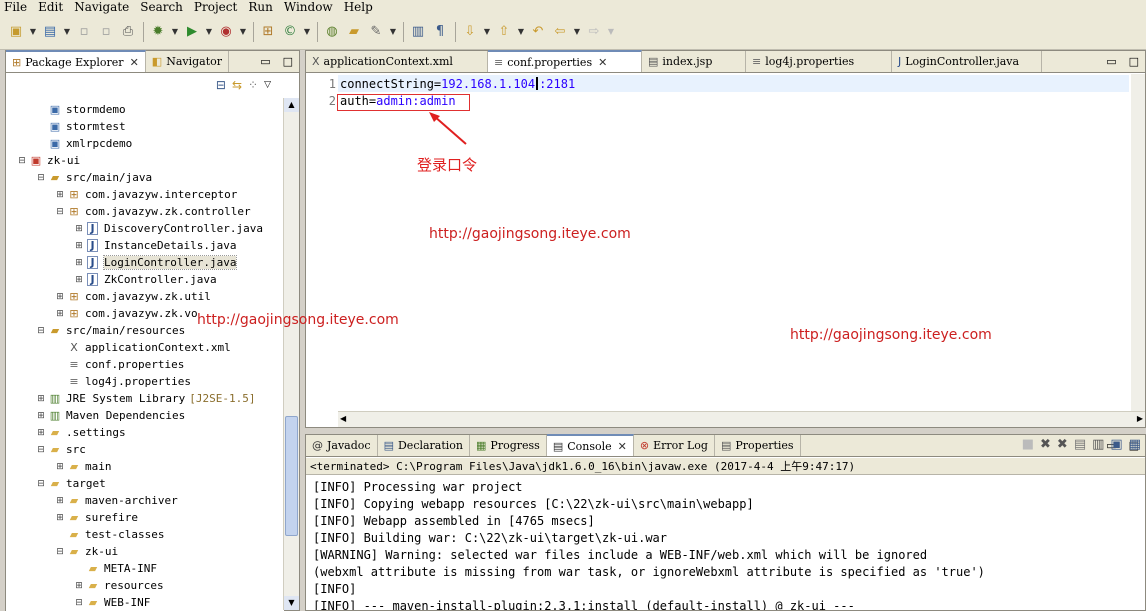 Image resolution: width=1146 pixels, height=611 pixels. Describe the element at coordinates (145, 126) in the screenshot. I see `tree-item: ▣ stormtest` at that location.